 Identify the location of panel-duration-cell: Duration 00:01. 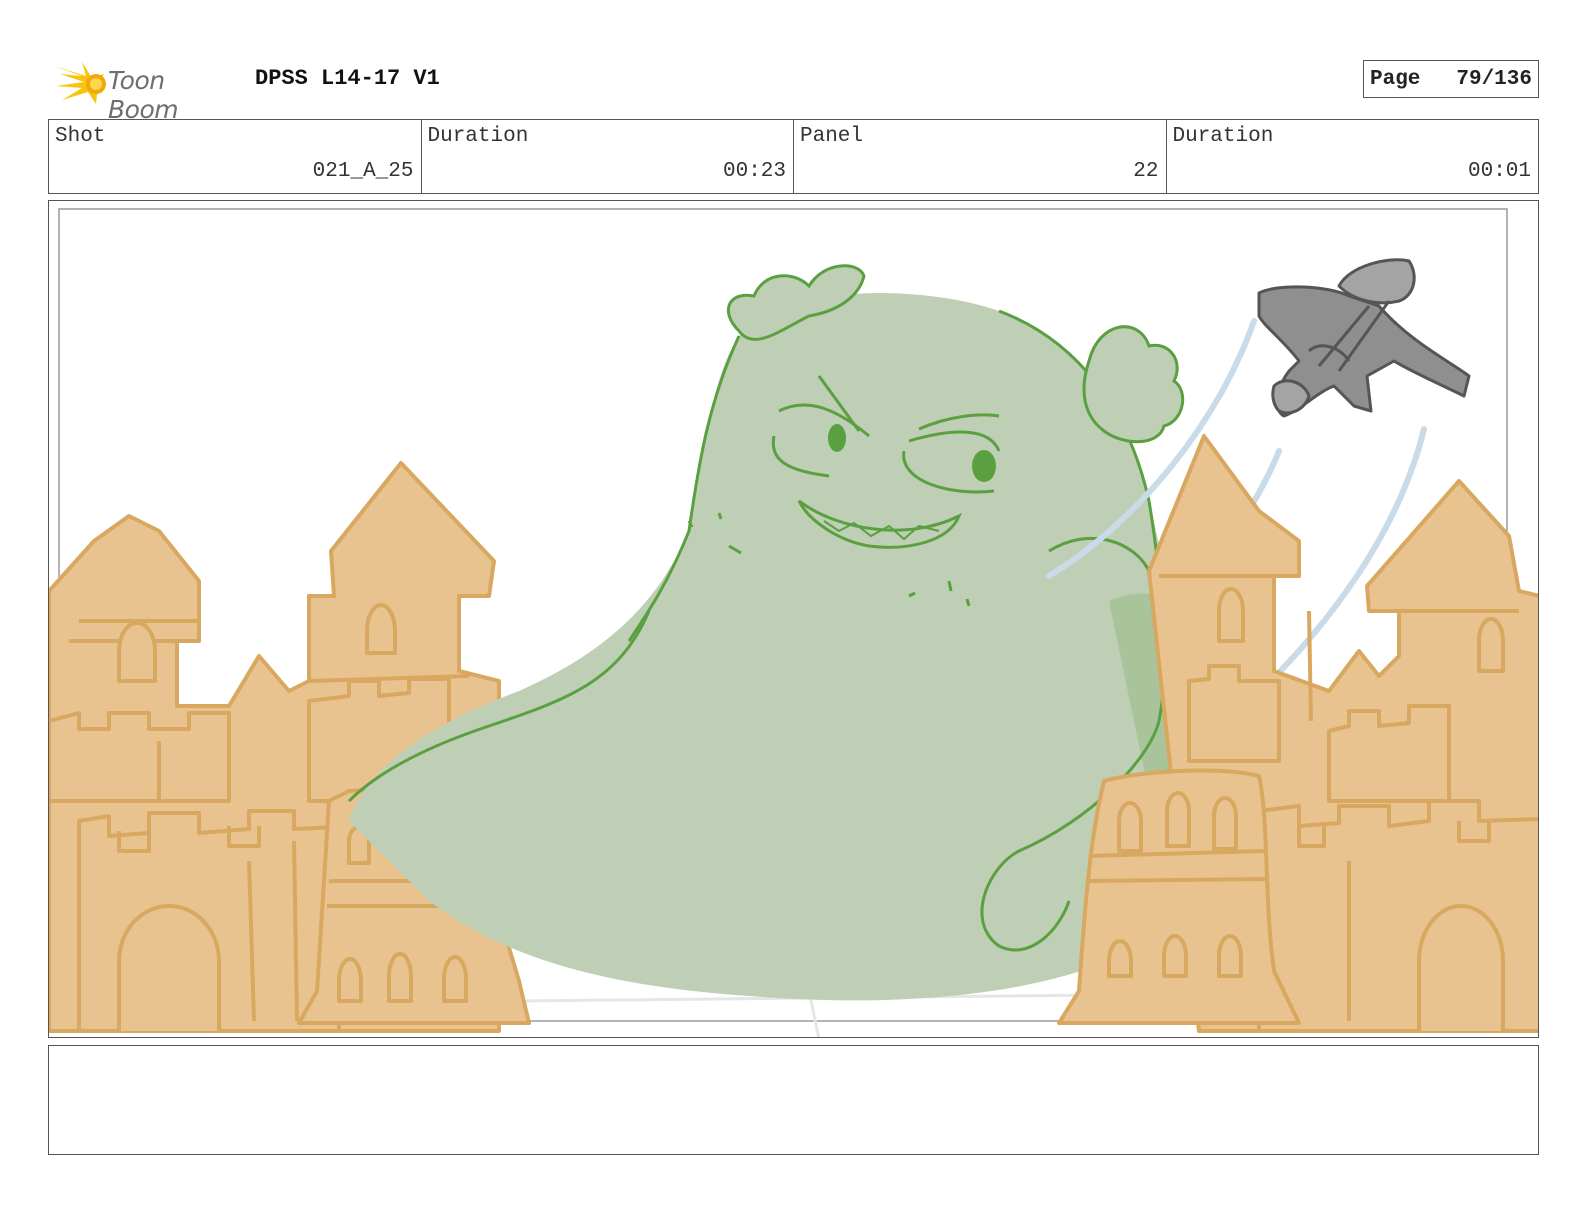
(1353, 156).